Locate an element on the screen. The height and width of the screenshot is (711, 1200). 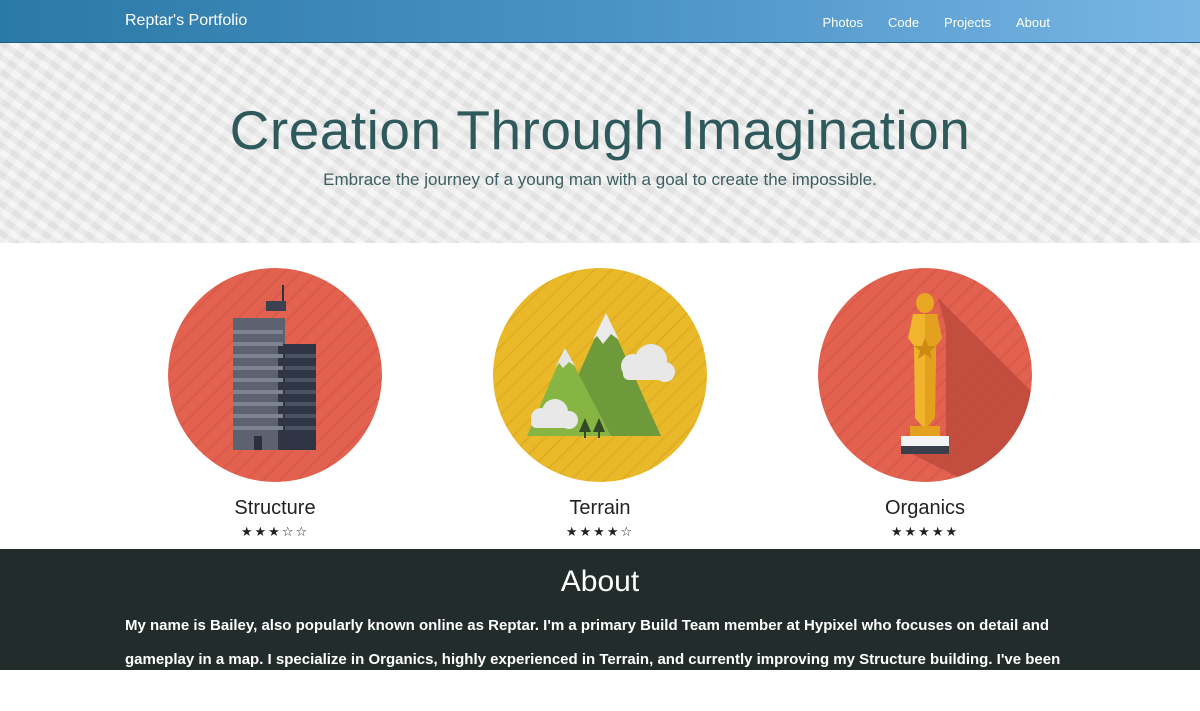
mountain-icon is located at coordinates (600, 375).